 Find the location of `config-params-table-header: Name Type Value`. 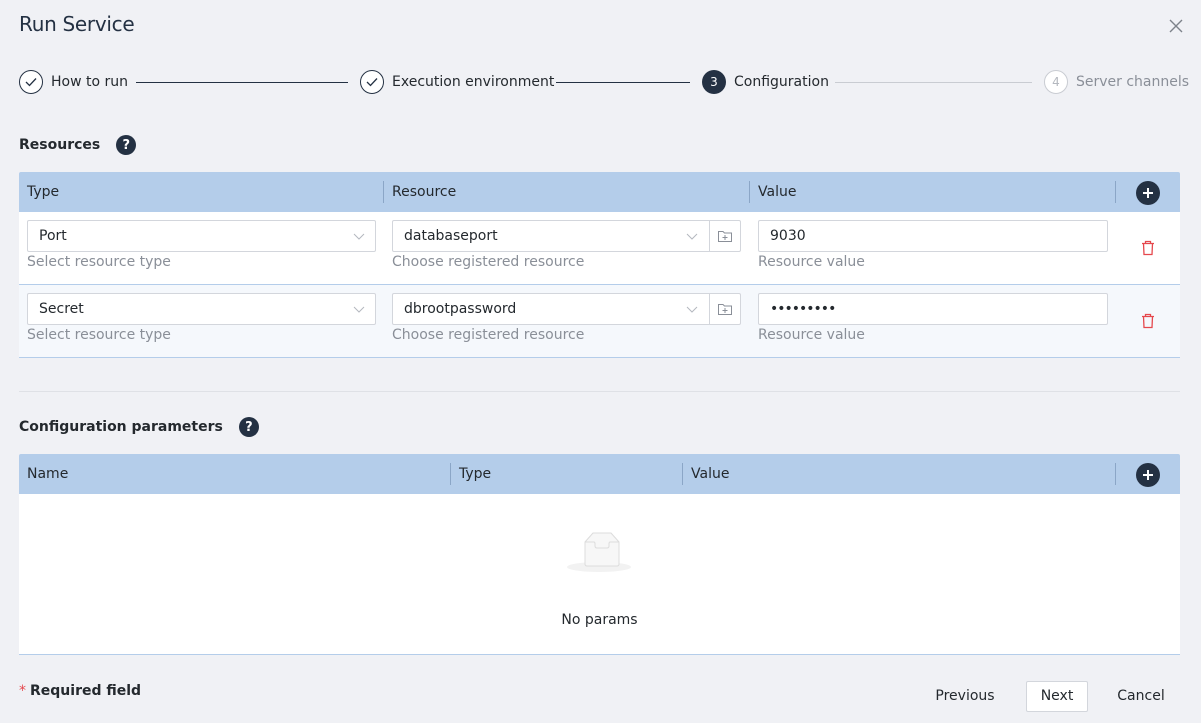

config-params-table-header: Name Type Value is located at coordinates (599, 474).